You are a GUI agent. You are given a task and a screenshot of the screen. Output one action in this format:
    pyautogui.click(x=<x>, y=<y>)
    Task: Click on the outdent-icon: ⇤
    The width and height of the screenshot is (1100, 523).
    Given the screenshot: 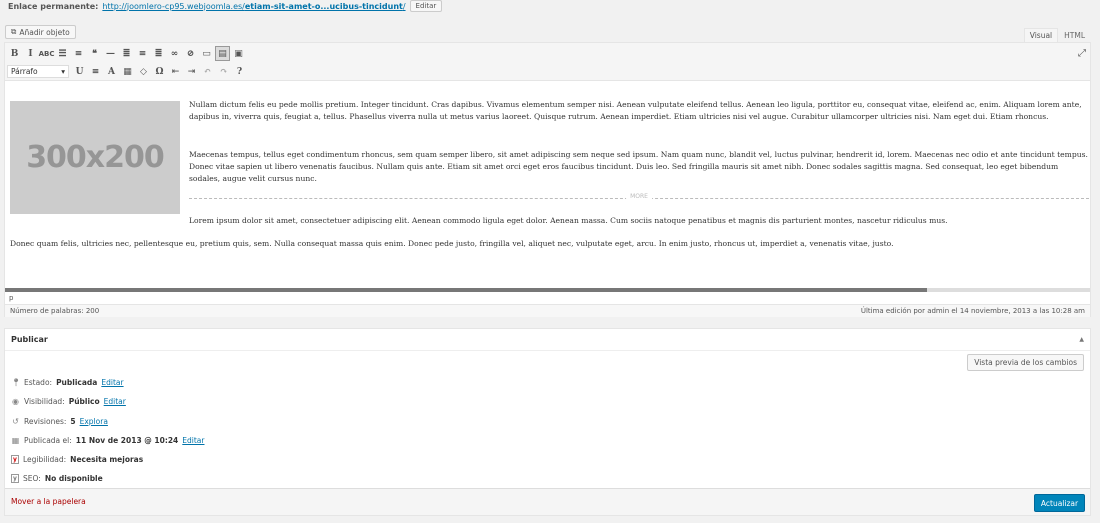 What is the action you would take?
    pyautogui.click(x=175, y=71)
    